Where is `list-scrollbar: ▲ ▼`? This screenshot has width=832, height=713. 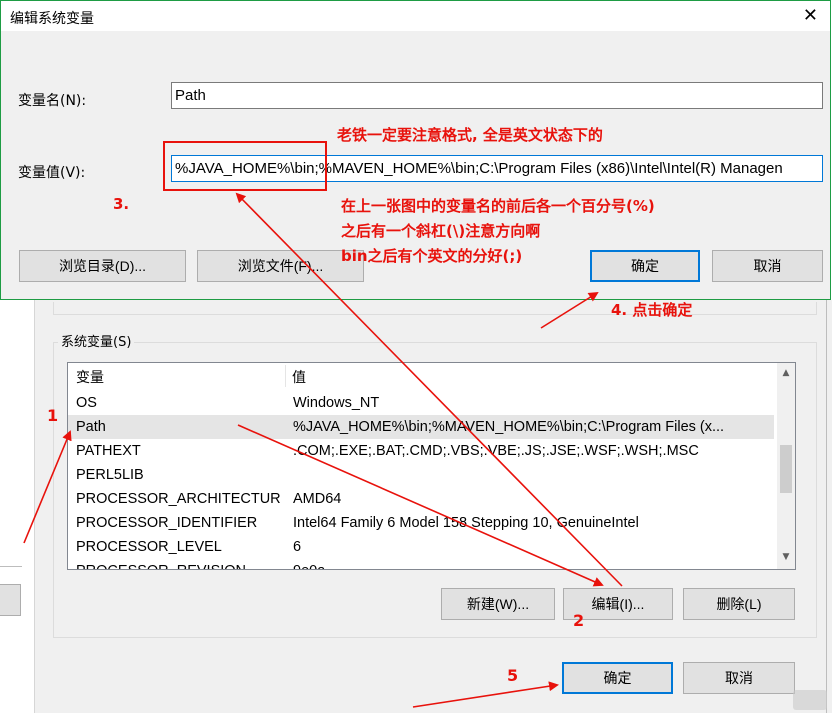 list-scrollbar: ▲ ▼ is located at coordinates (786, 466).